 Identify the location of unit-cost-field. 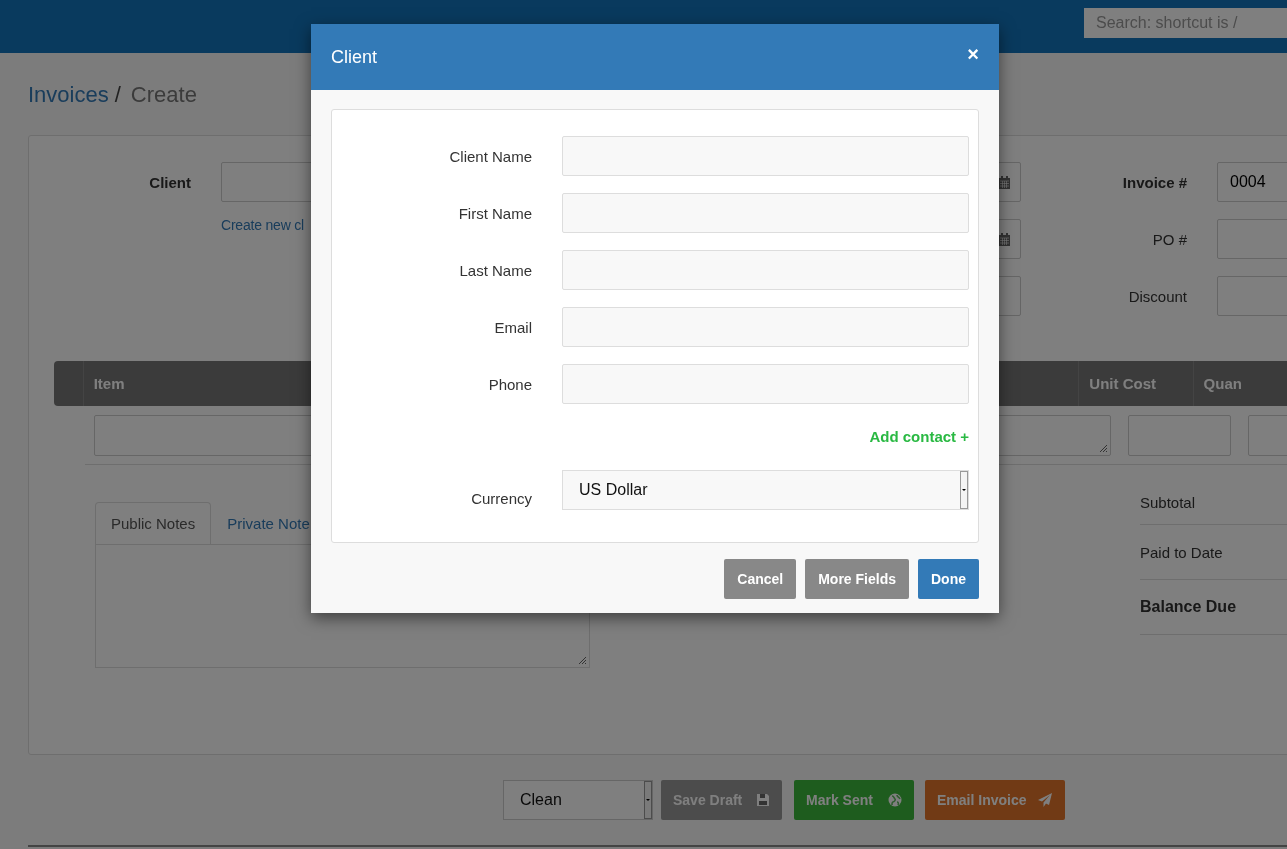
(1179, 435).